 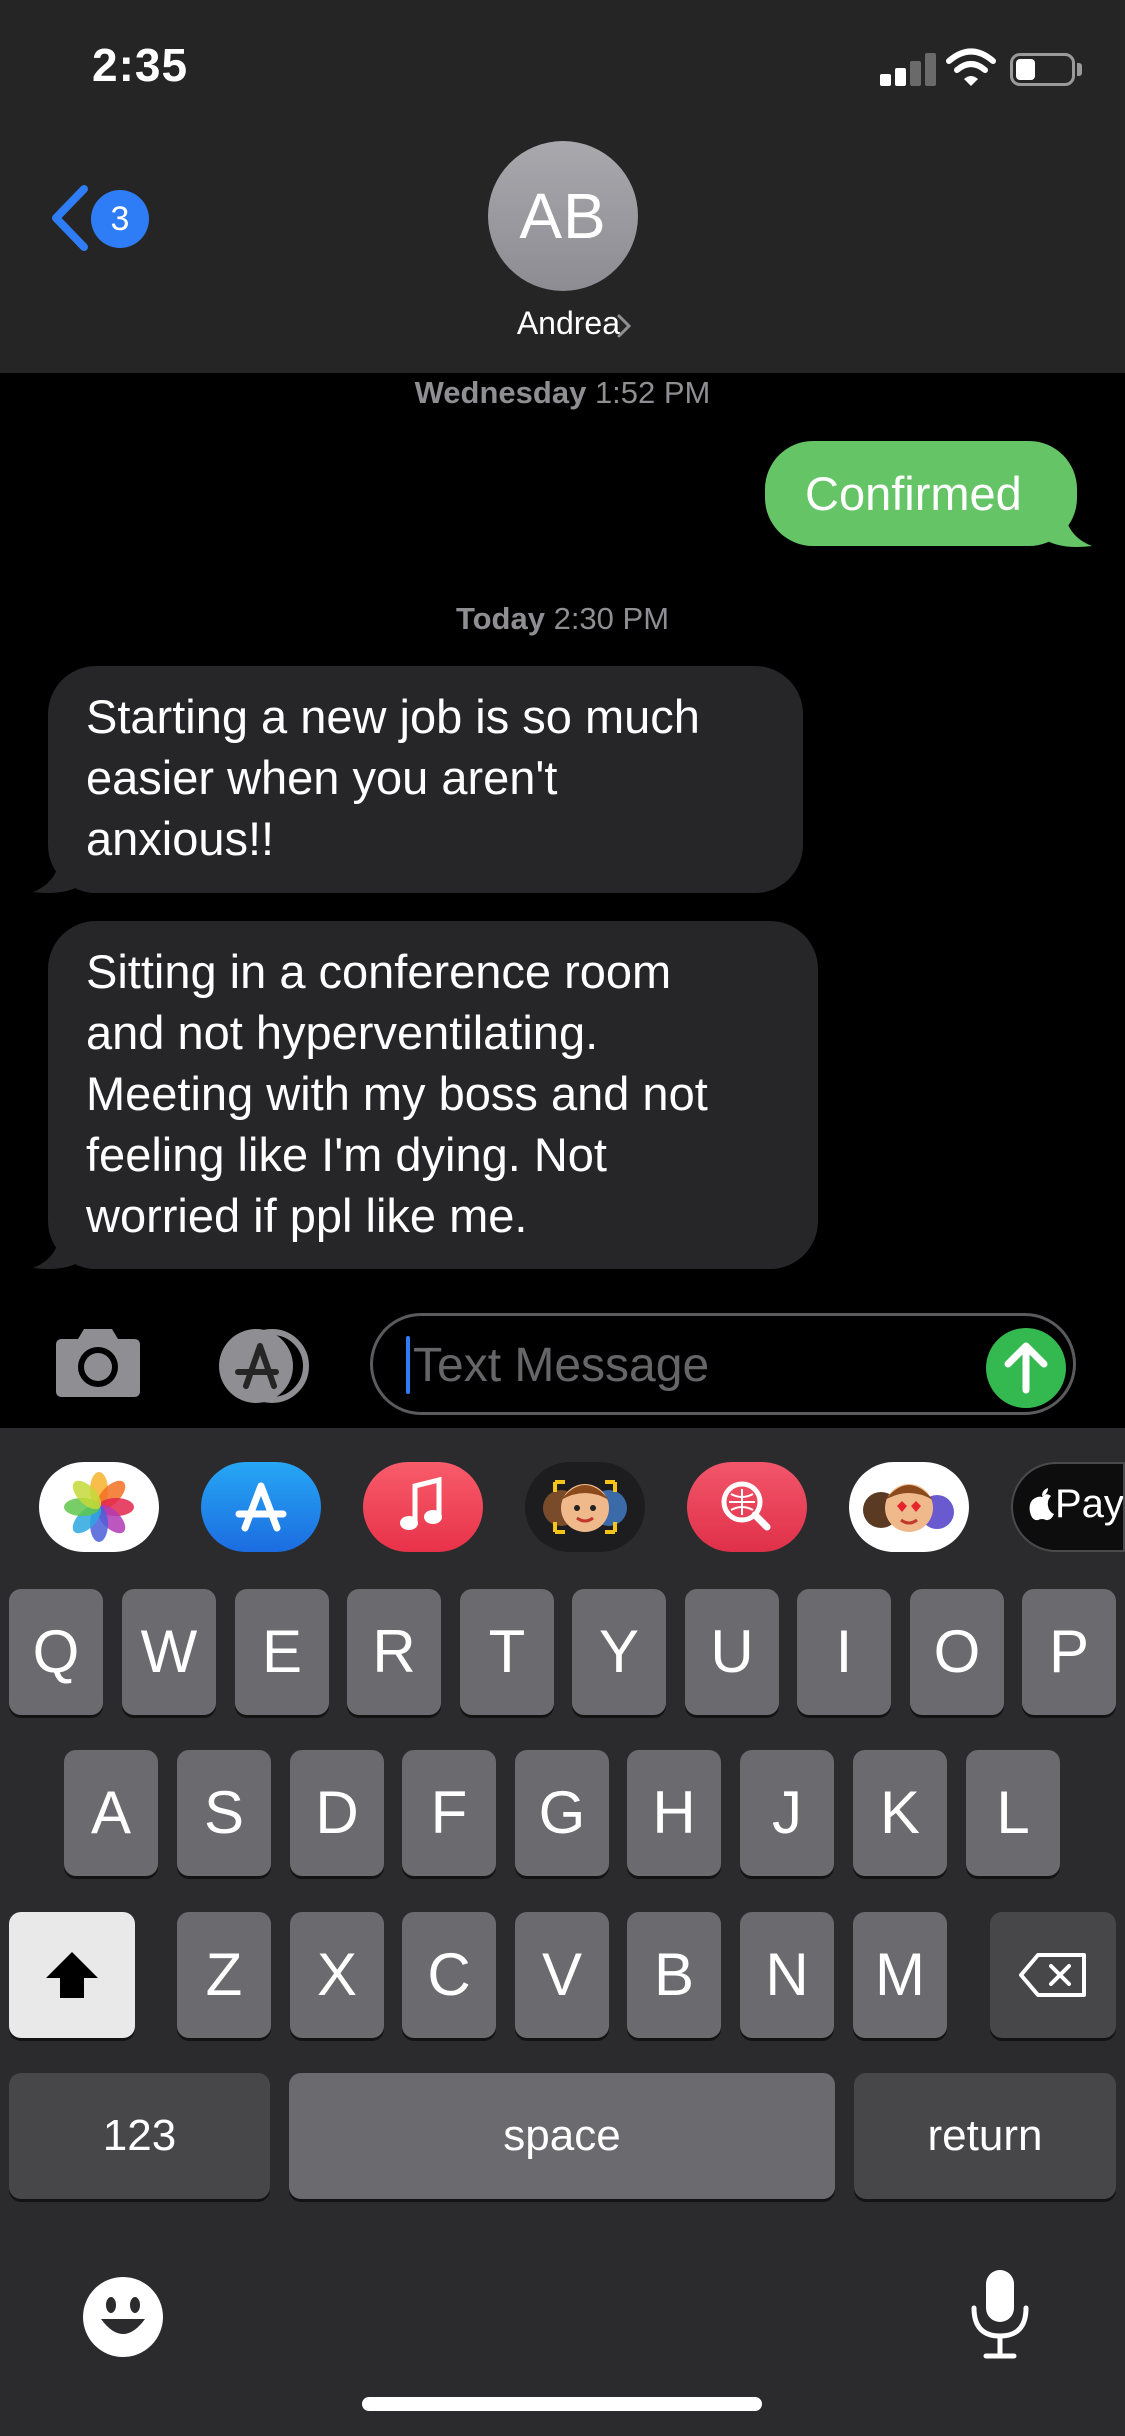 I want to click on key-o: O, so click(x=957, y=1652).